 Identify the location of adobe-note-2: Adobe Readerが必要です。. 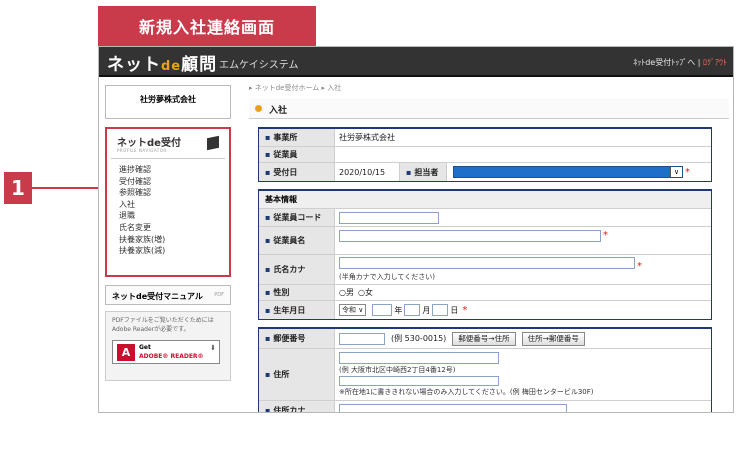
(151, 329).